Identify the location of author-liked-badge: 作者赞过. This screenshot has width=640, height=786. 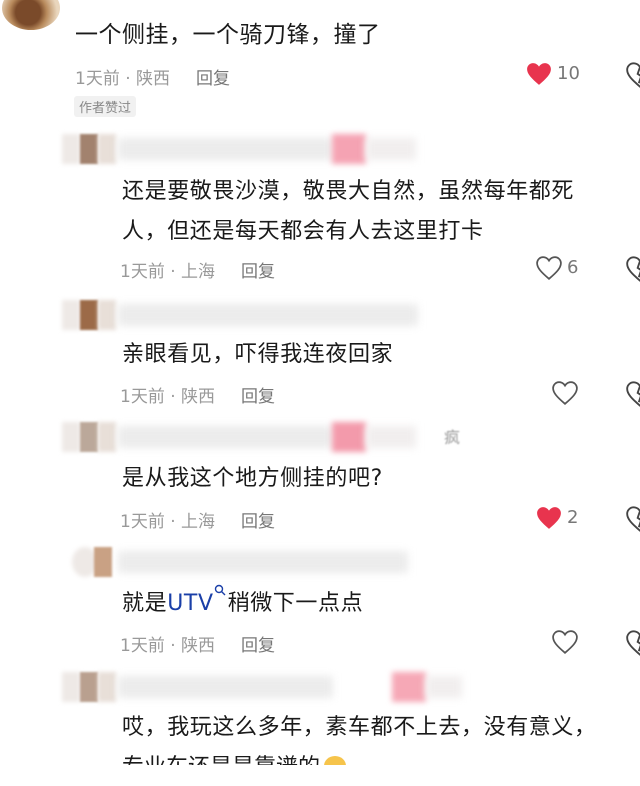
(105, 106).